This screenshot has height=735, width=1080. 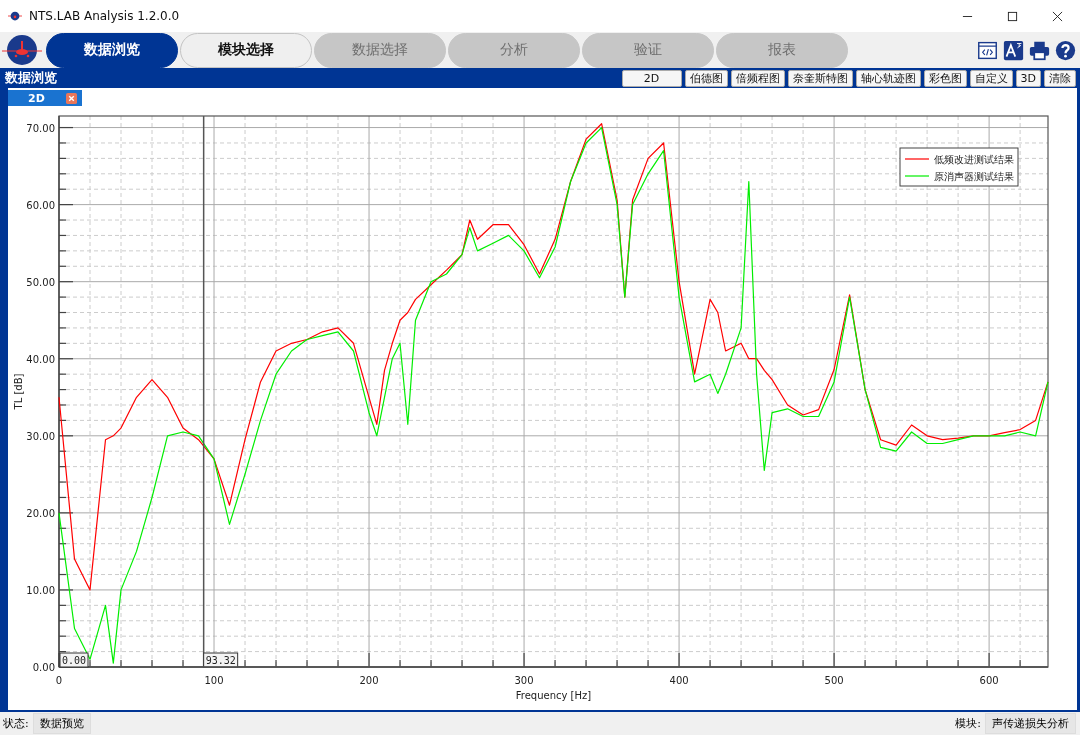 I want to click on cursor-readout: 0.00, so click(x=74, y=660).